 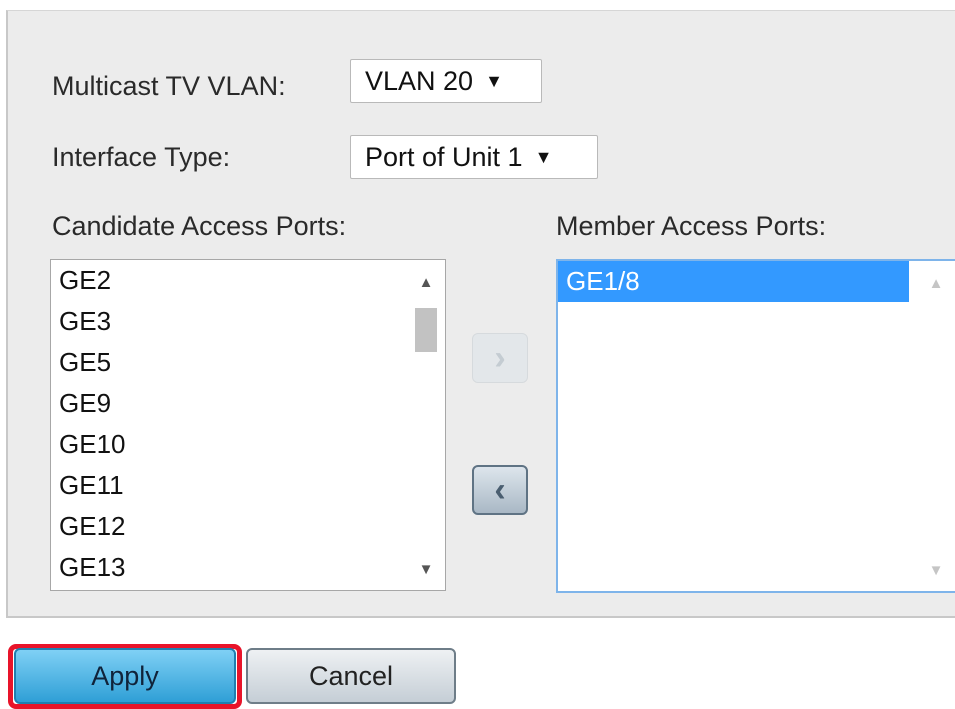 What do you see at coordinates (248, 526) in the screenshot?
I see `list-item: GE12` at bounding box center [248, 526].